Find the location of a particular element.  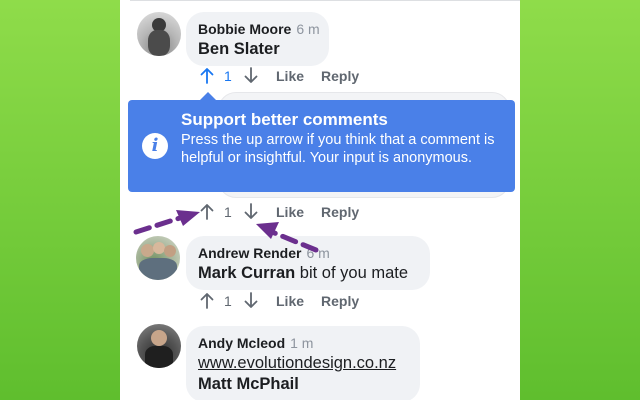

annotation-arrows is located at coordinates (226, 231).